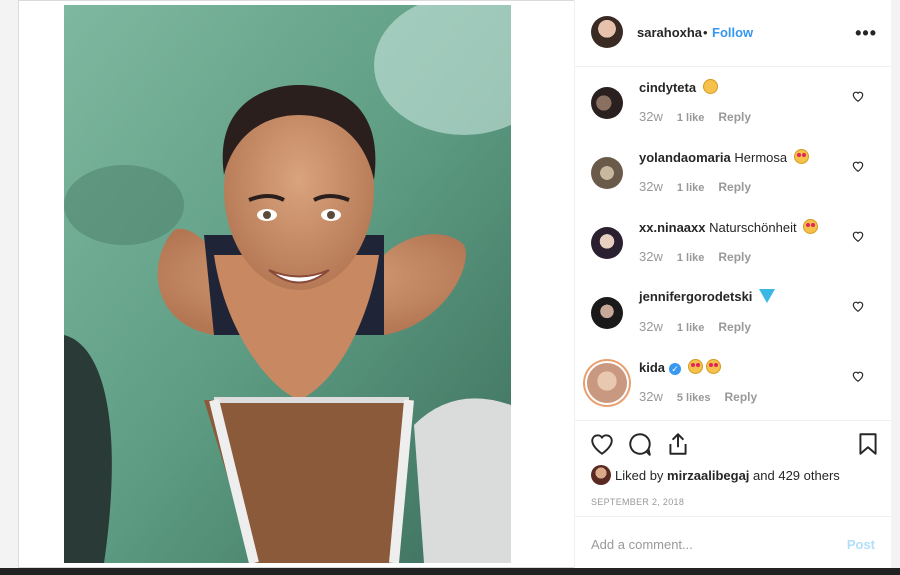 This screenshot has width=900, height=575. What do you see at coordinates (694, 398) in the screenshot?
I see `comment-likes: 5 likes` at bounding box center [694, 398].